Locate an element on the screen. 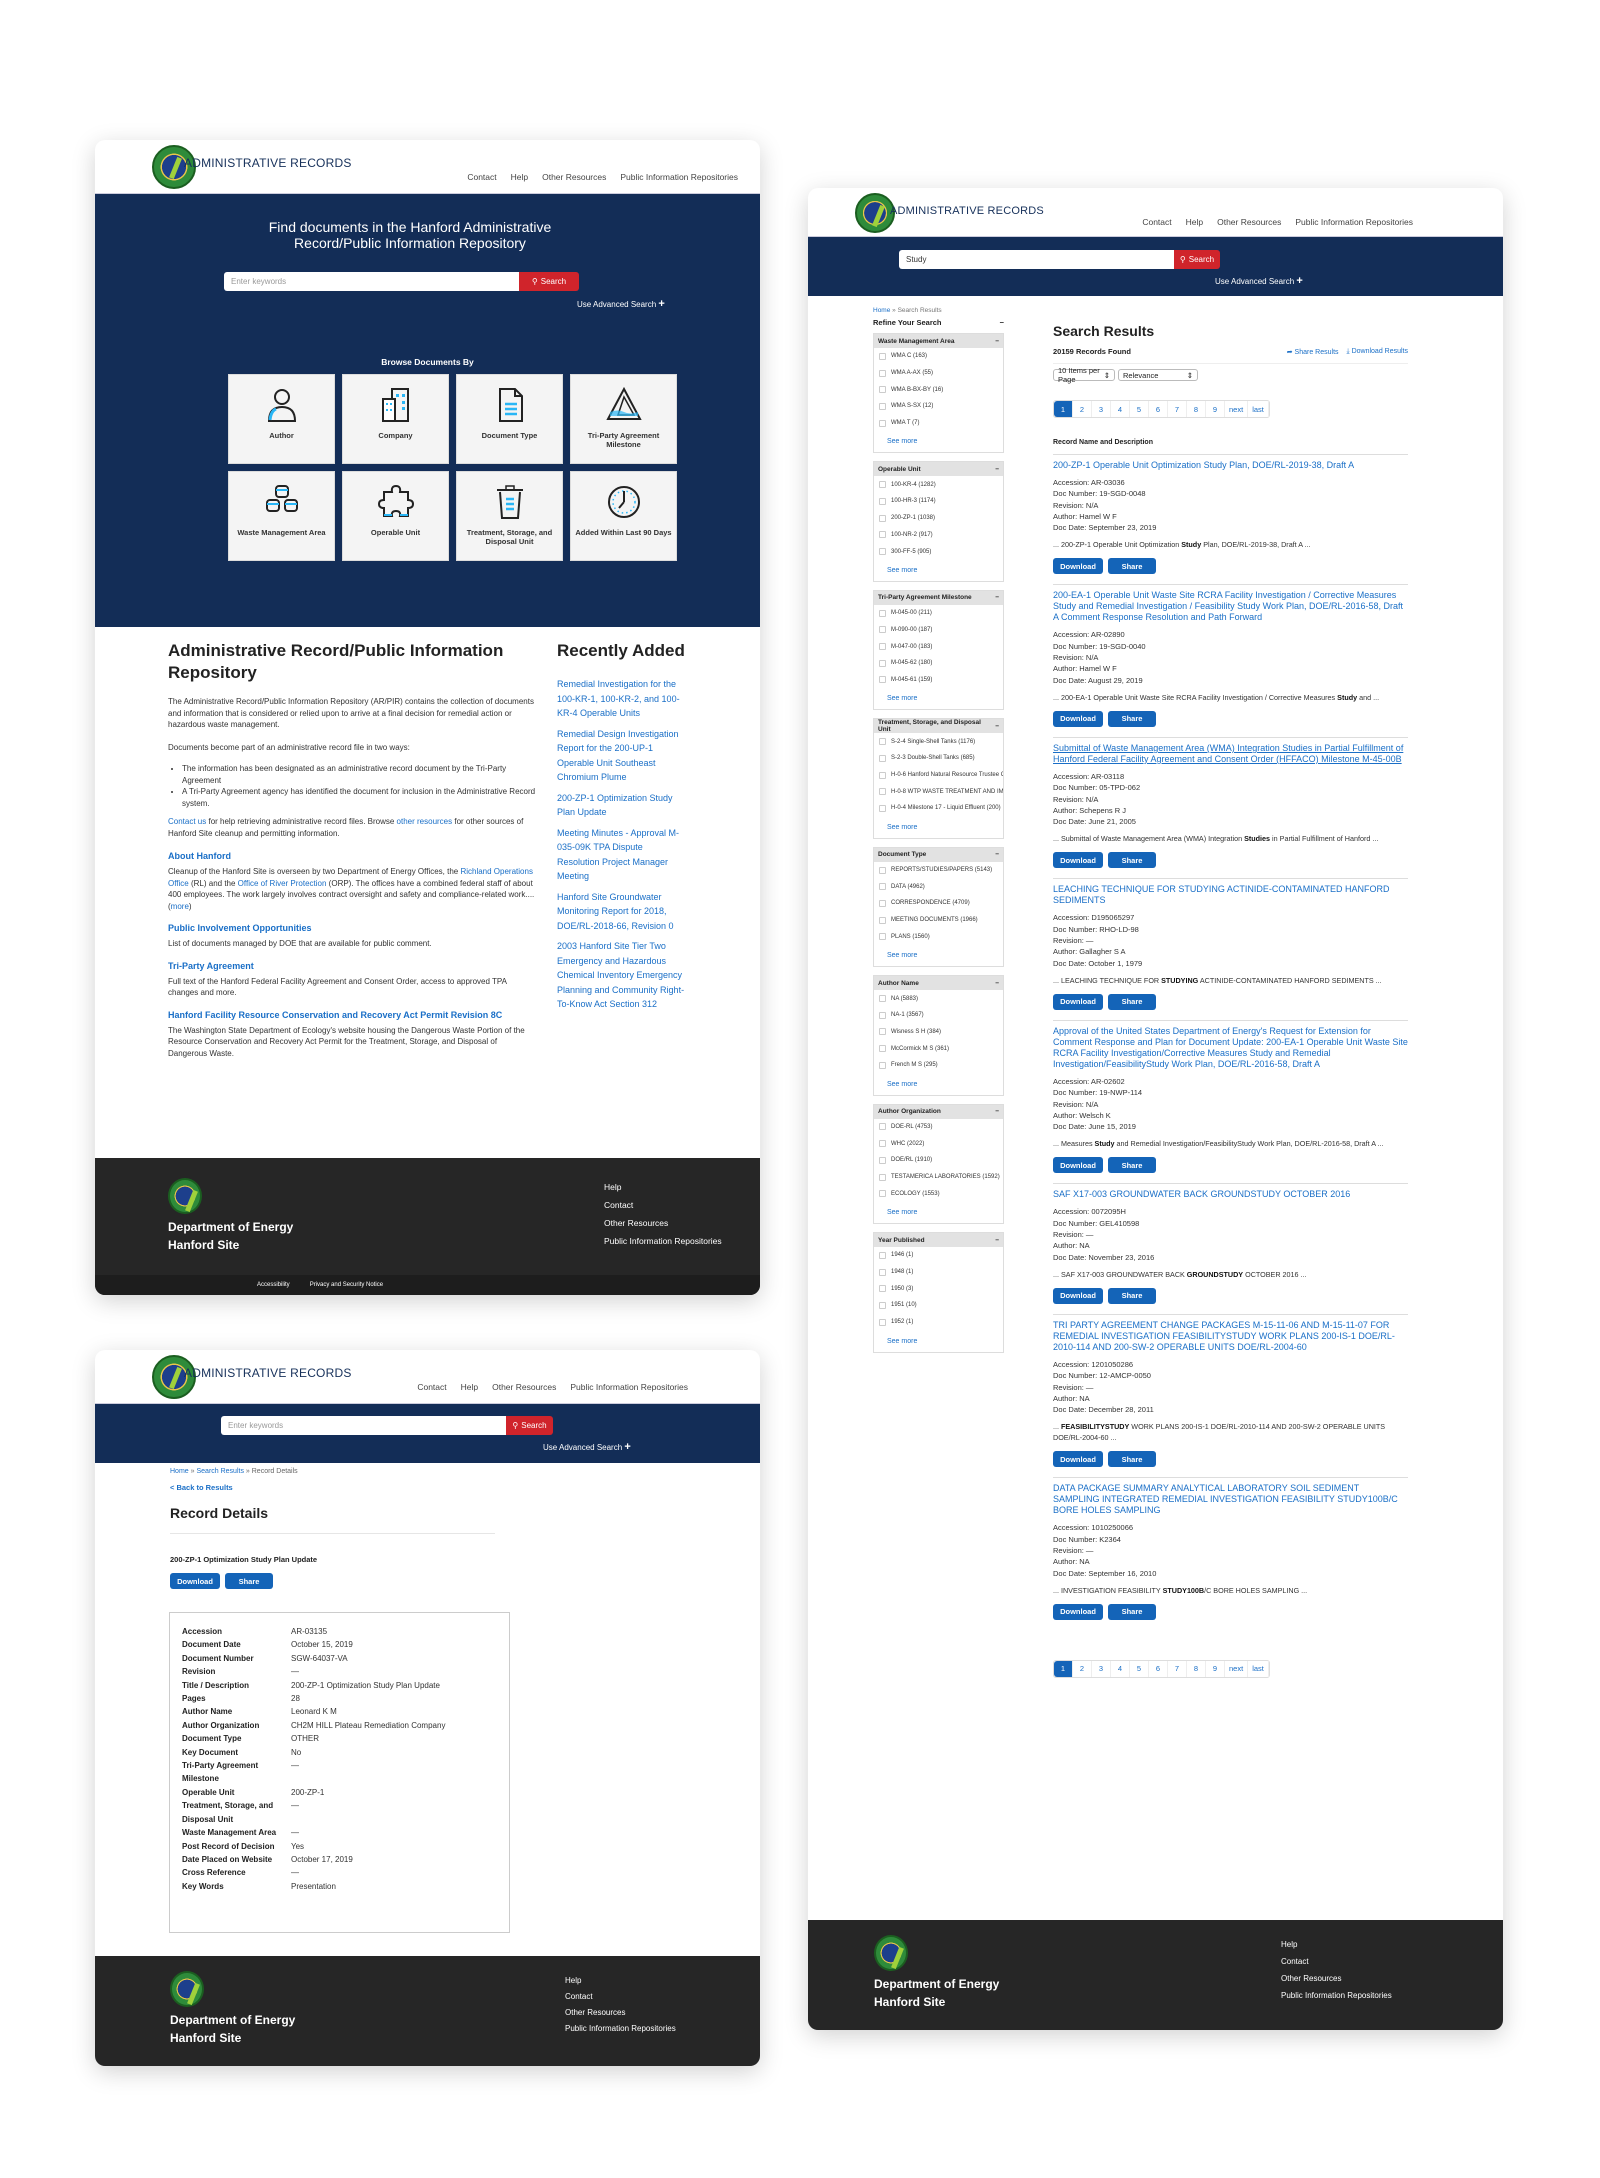  page-link-2: 2 is located at coordinates (1082, 1668).